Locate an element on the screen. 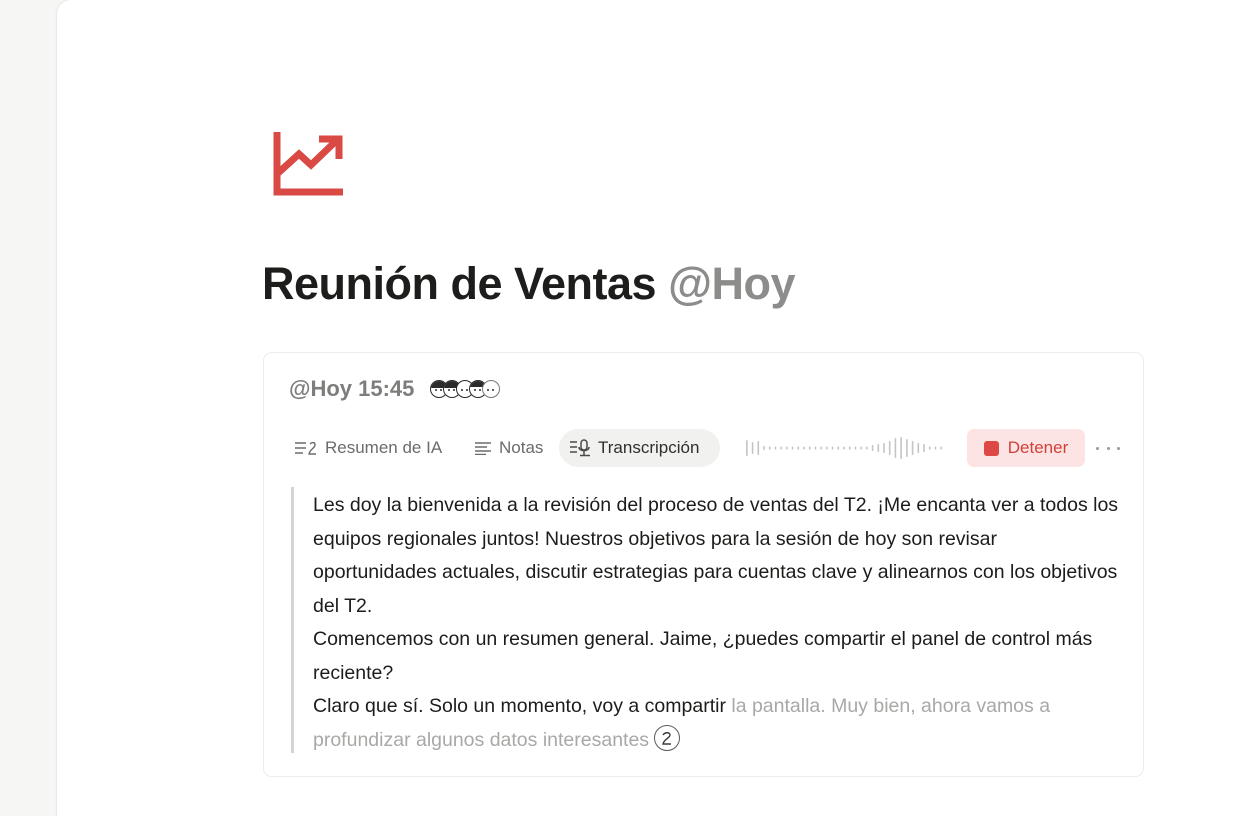 The height and width of the screenshot is (816, 1241). participant-avatars is located at coordinates (465, 389).